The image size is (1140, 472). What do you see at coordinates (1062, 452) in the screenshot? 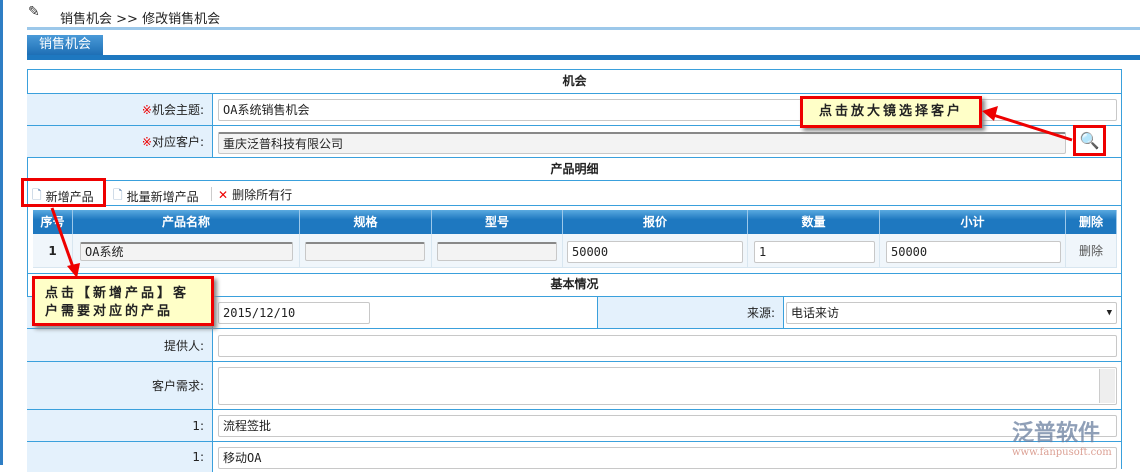
I see `watermark-url: www.fanpusoft.com` at bounding box center [1062, 452].